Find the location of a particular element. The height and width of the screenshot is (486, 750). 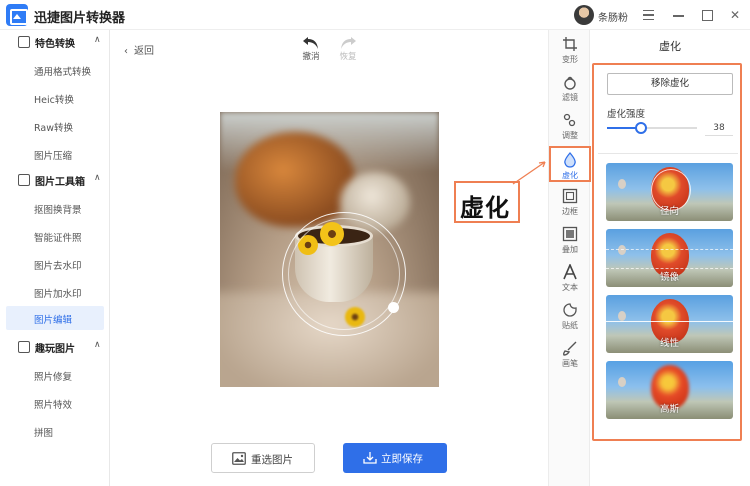

tool-transform: 变形 is located at coordinates (570, 50).